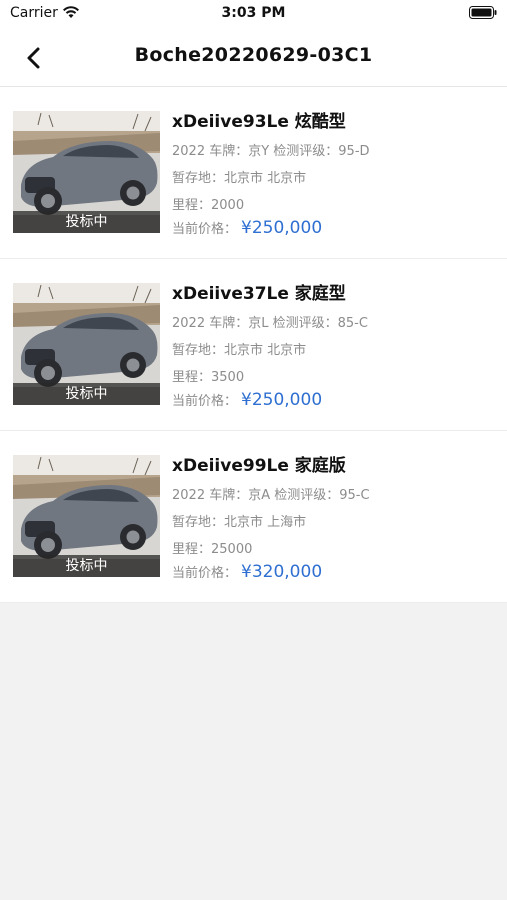  Describe the element at coordinates (259, 294) in the screenshot. I see `car-title: xDeiive37Le 家庭型` at that location.